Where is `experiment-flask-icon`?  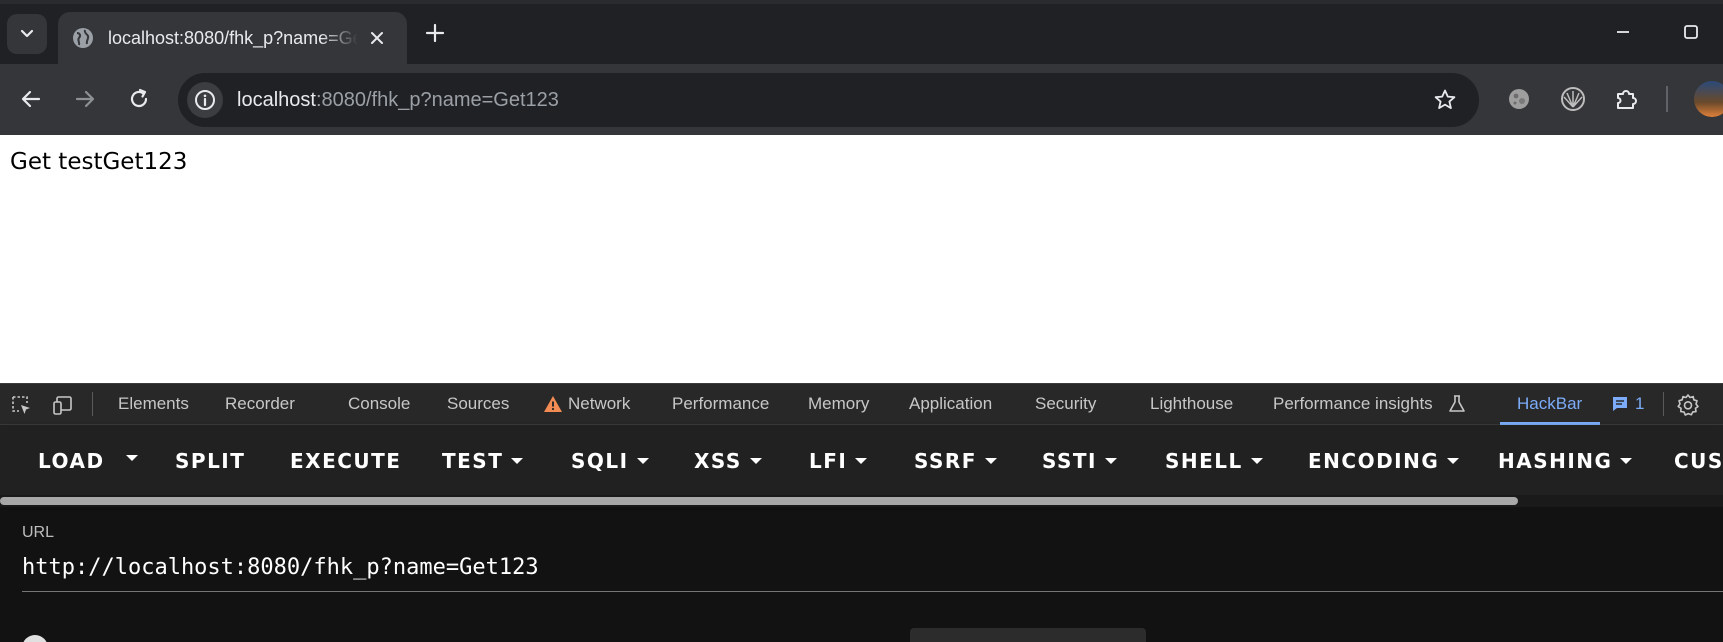
experiment-flask-icon is located at coordinates (1457, 403).